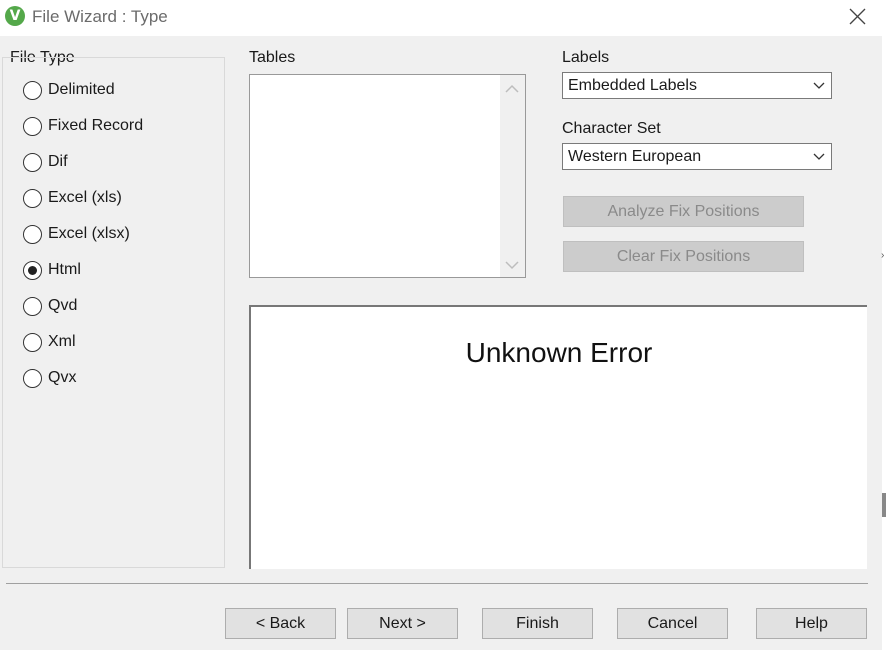 This screenshot has width=886, height=650. I want to click on tables-list, so click(387, 176).